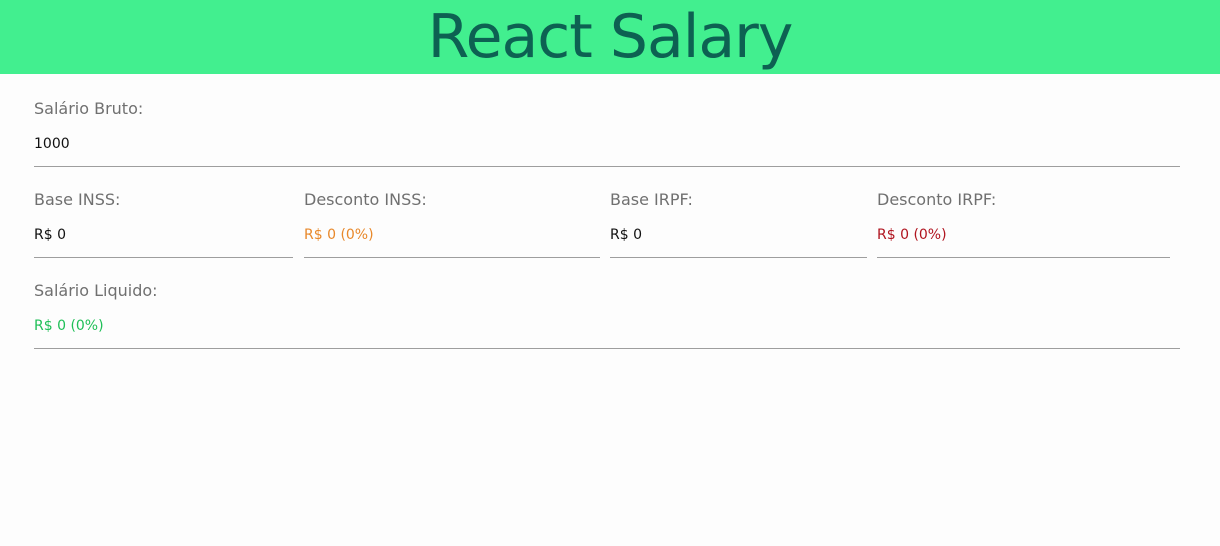  What do you see at coordinates (738, 235) in the screenshot?
I see `base-irpf-input` at bounding box center [738, 235].